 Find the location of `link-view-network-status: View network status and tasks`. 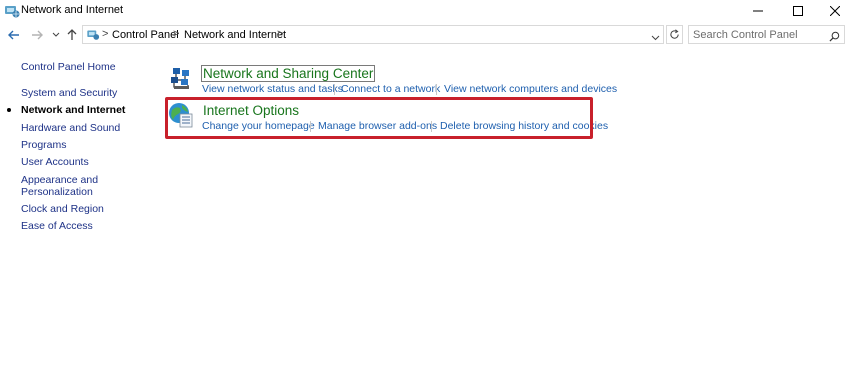

link-view-network-status: View network status and tasks is located at coordinates (272, 89).